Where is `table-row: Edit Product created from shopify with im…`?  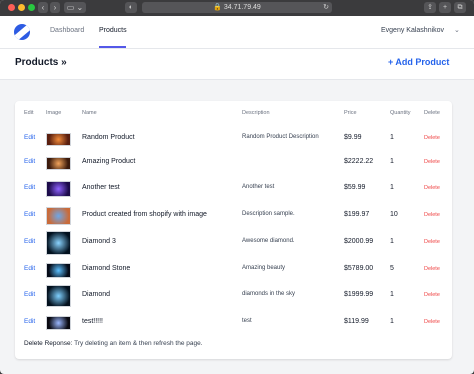
table-row: Edit Product created from shopify with im… is located at coordinates (233, 215).